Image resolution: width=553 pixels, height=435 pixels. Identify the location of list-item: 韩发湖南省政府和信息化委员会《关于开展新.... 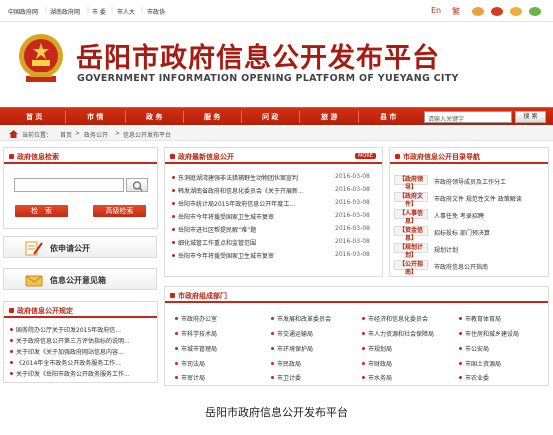
(252, 190).